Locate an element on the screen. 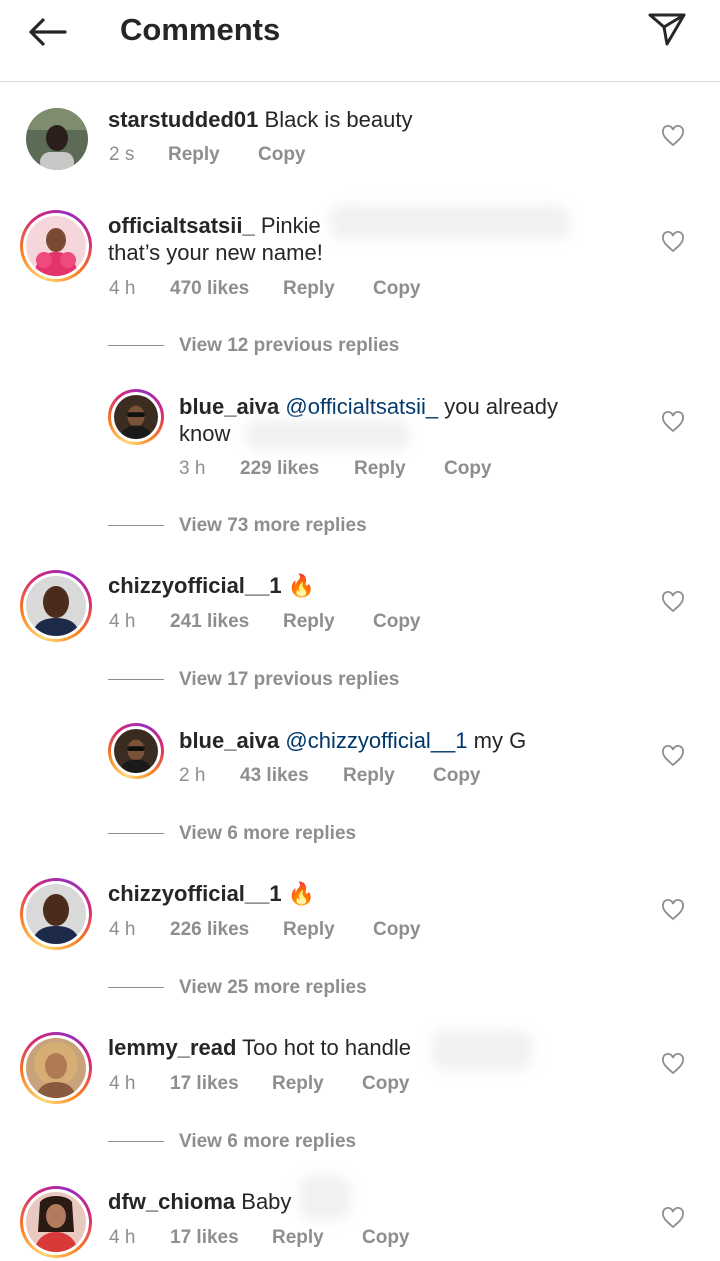  view-replies-button: View 73 more replies is located at coordinates (273, 526).